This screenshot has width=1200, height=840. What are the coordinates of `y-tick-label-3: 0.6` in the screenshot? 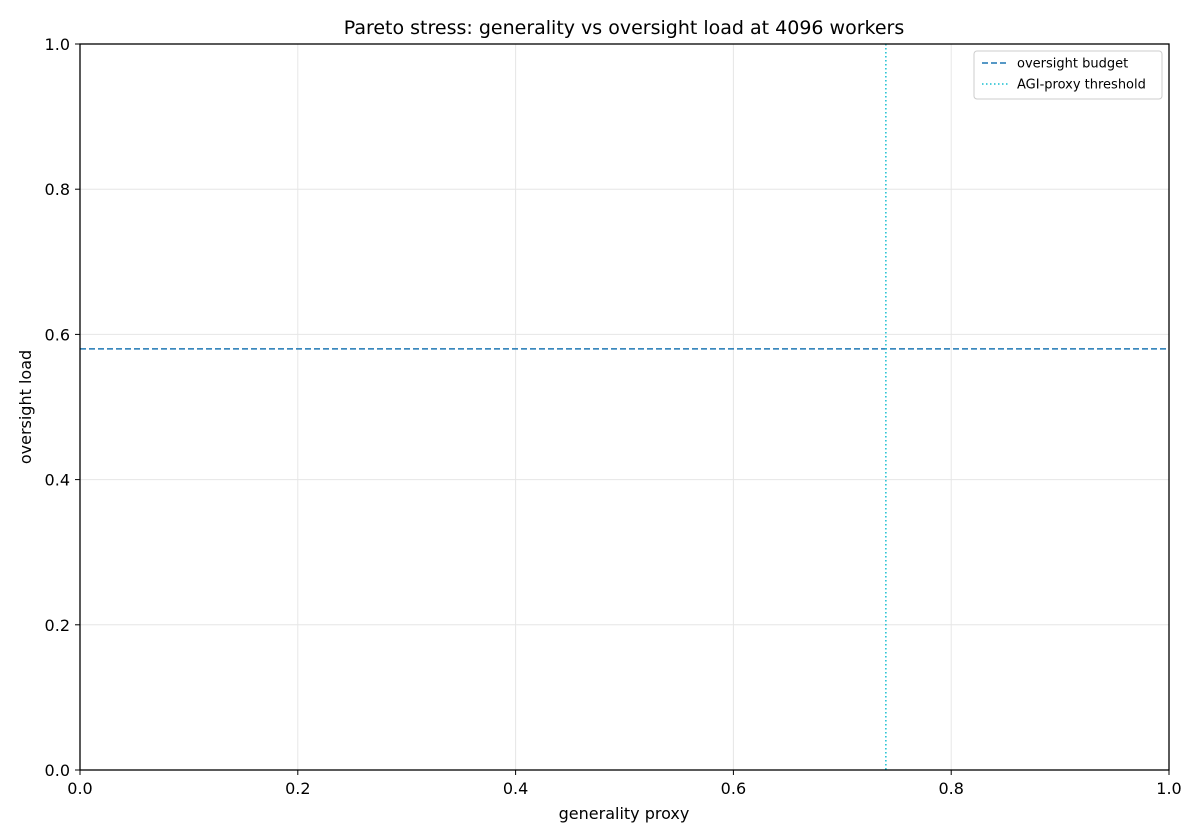 It's located at (57, 334).